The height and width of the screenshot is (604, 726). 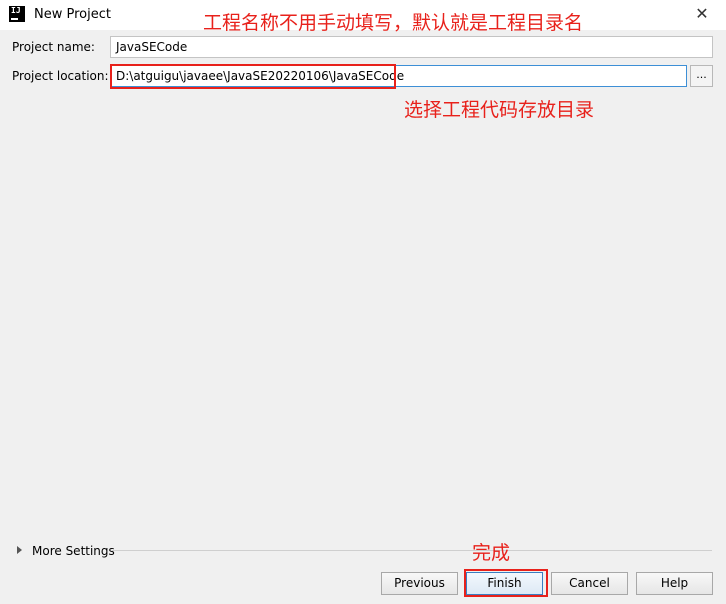 What do you see at coordinates (491, 553) in the screenshot?
I see `annotation-finish-note: 完成` at bounding box center [491, 553].